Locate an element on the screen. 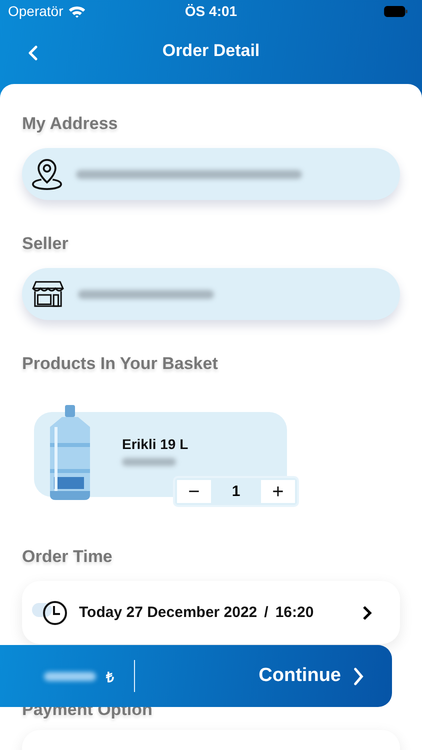  location-pin-icon is located at coordinates (47, 174).